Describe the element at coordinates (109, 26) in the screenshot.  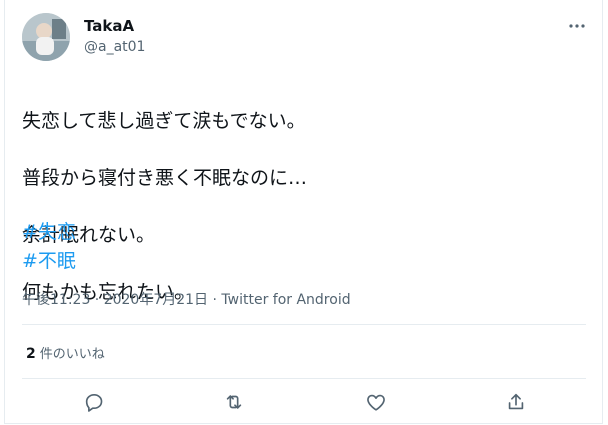
I see `display-name: TakaA` at that location.